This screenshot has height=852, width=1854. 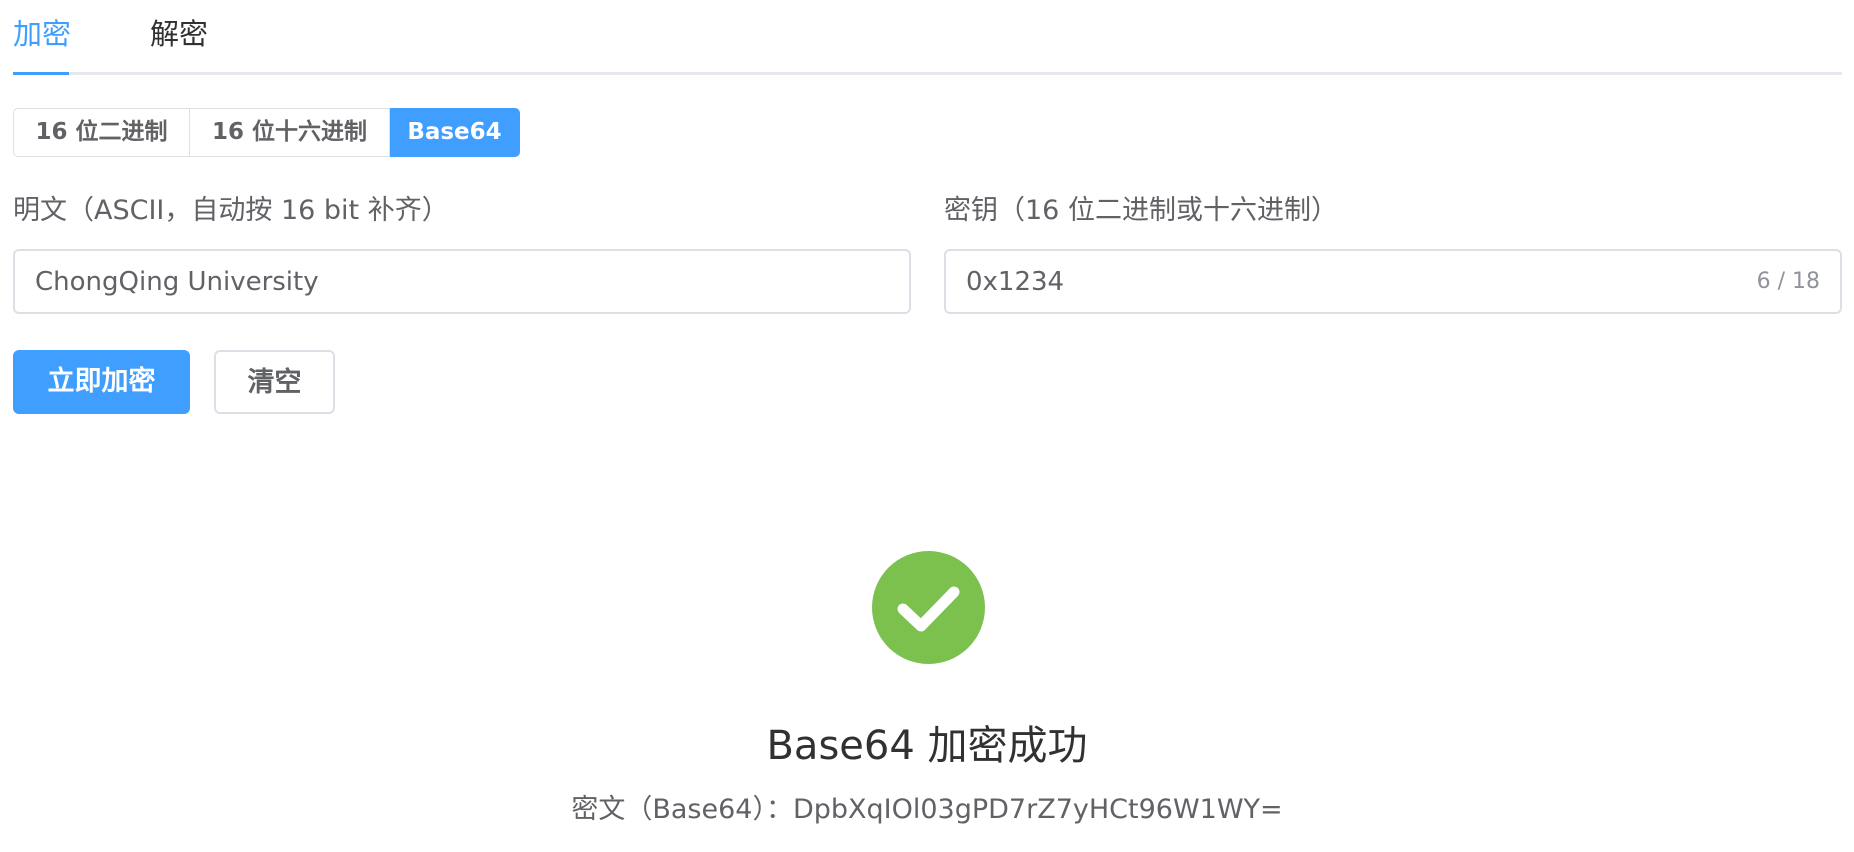 I want to click on check-circle-icon, so click(x=928, y=607).